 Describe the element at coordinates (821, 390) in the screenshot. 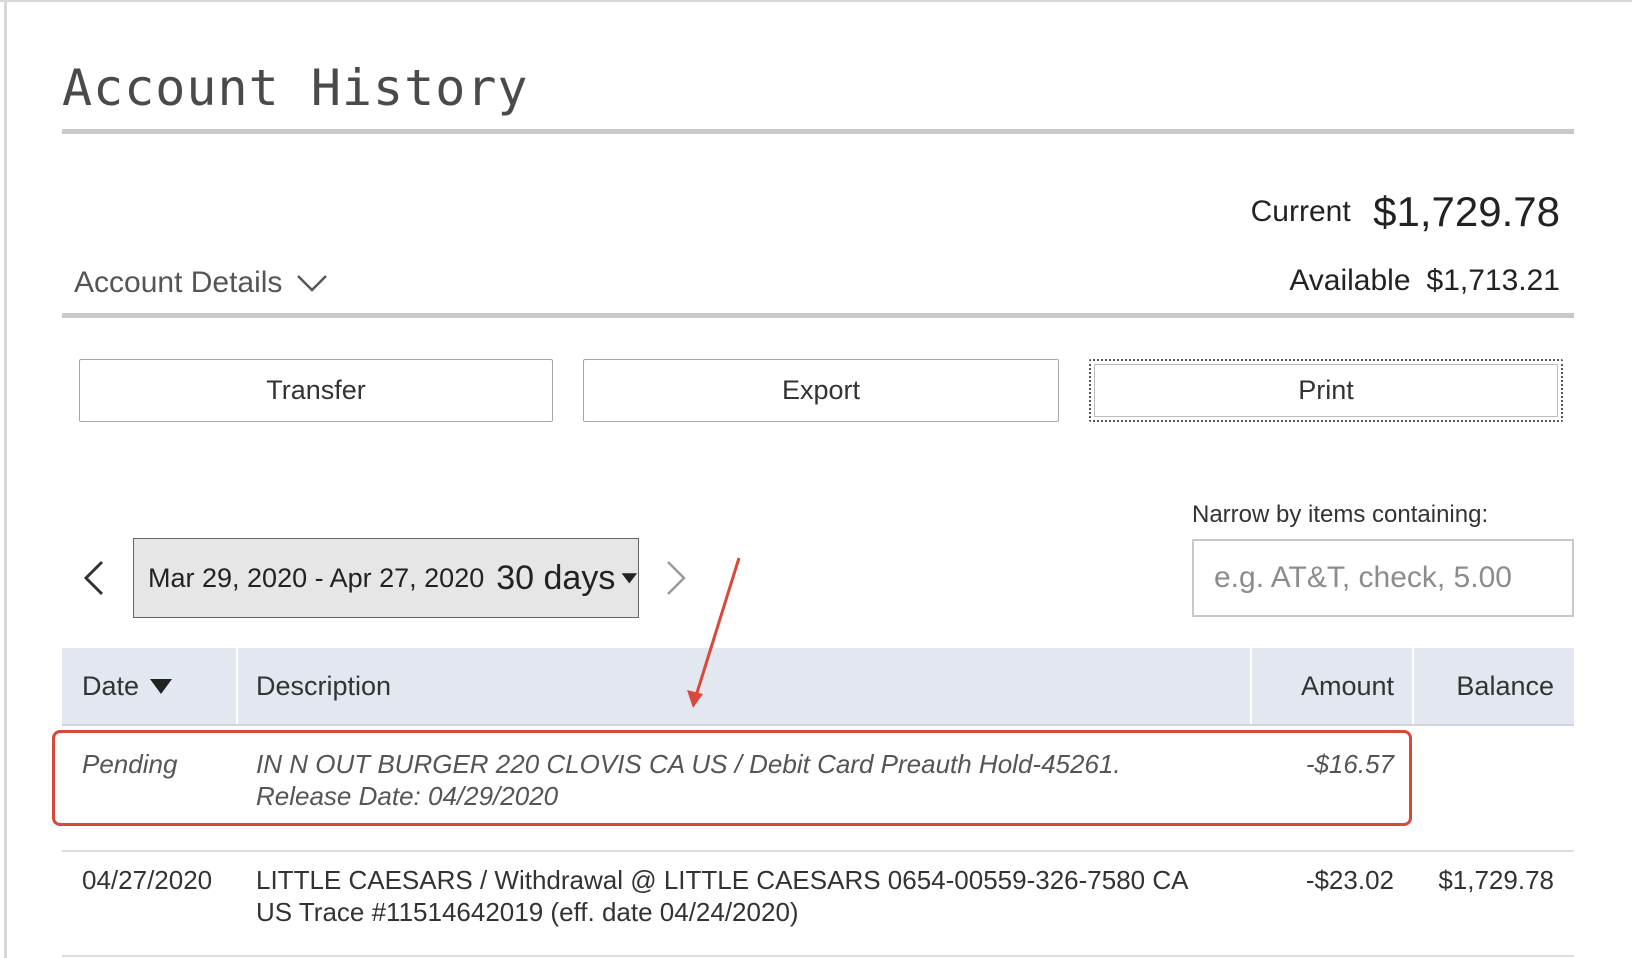

I see `export-button: Export` at that location.